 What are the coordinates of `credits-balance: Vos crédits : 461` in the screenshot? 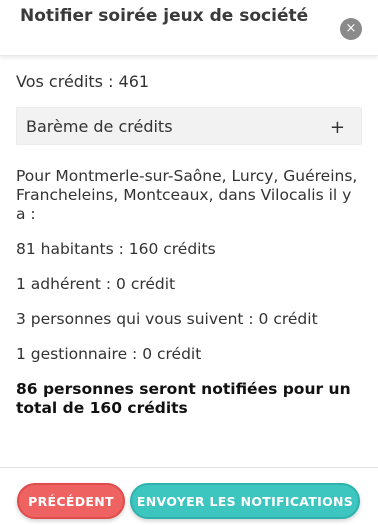 It's located at (83, 81).